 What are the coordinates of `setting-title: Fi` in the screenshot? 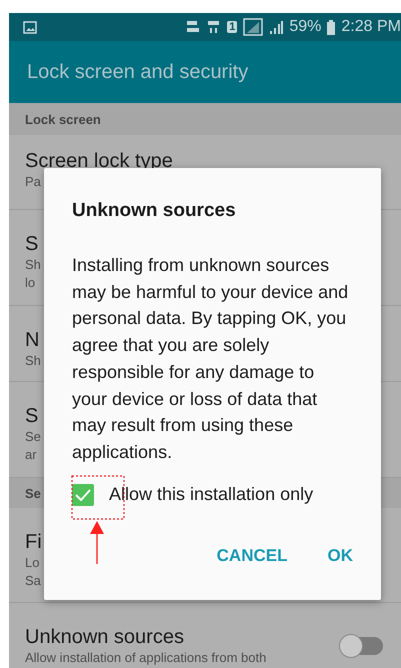 It's located at (33, 542).